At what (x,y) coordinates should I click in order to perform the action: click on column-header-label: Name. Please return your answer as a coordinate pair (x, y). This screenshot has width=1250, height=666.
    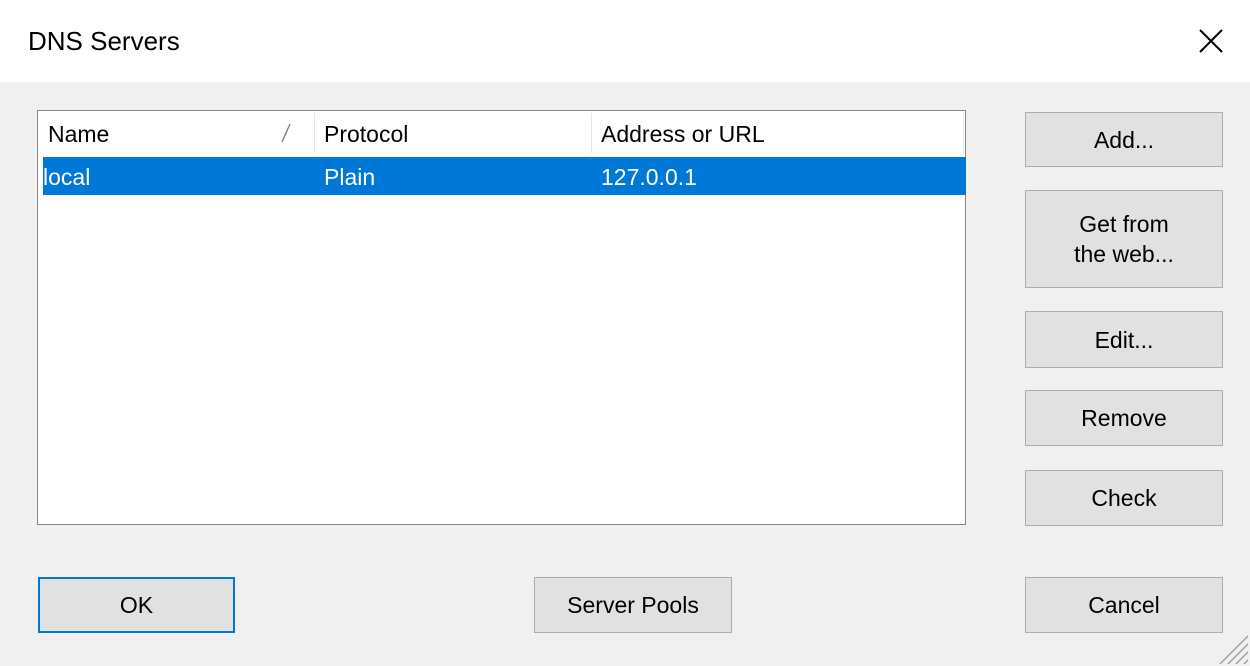
    Looking at the image, I should click on (79, 134).